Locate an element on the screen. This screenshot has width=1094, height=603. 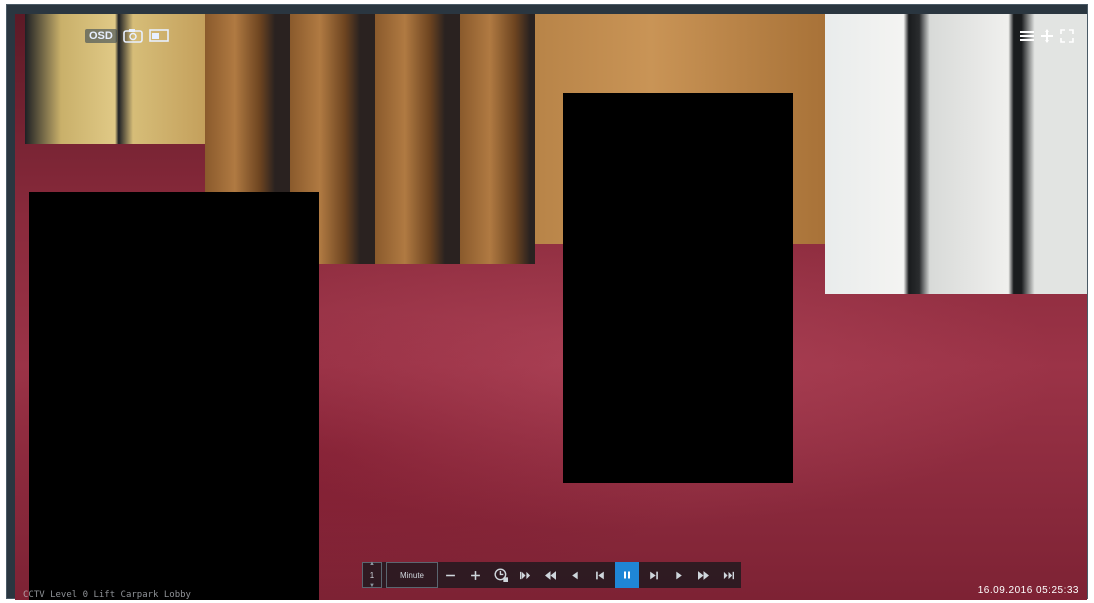
scene-glass-doors is located at coordinates (956, 154).